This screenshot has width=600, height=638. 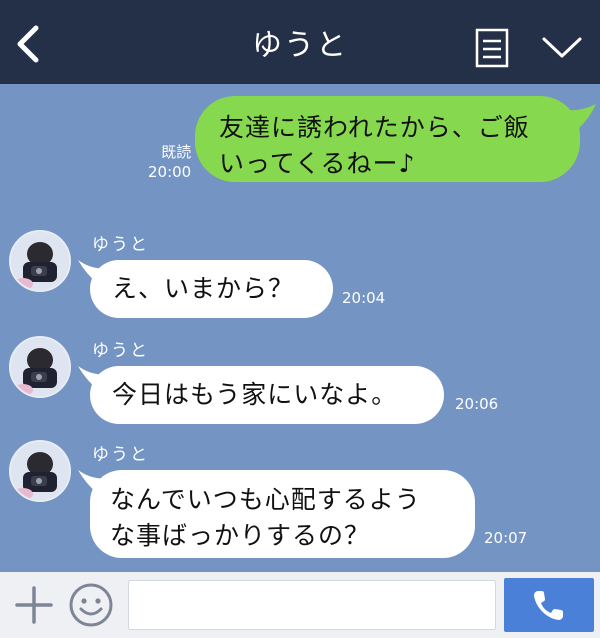 I want to click on message-line: な事ばっかりするの？, so click(x=240, y=535).